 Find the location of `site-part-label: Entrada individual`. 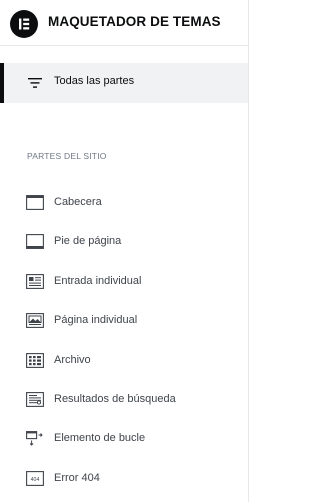

site-part-label: Entrada individual is located at coordinates (98, 280).